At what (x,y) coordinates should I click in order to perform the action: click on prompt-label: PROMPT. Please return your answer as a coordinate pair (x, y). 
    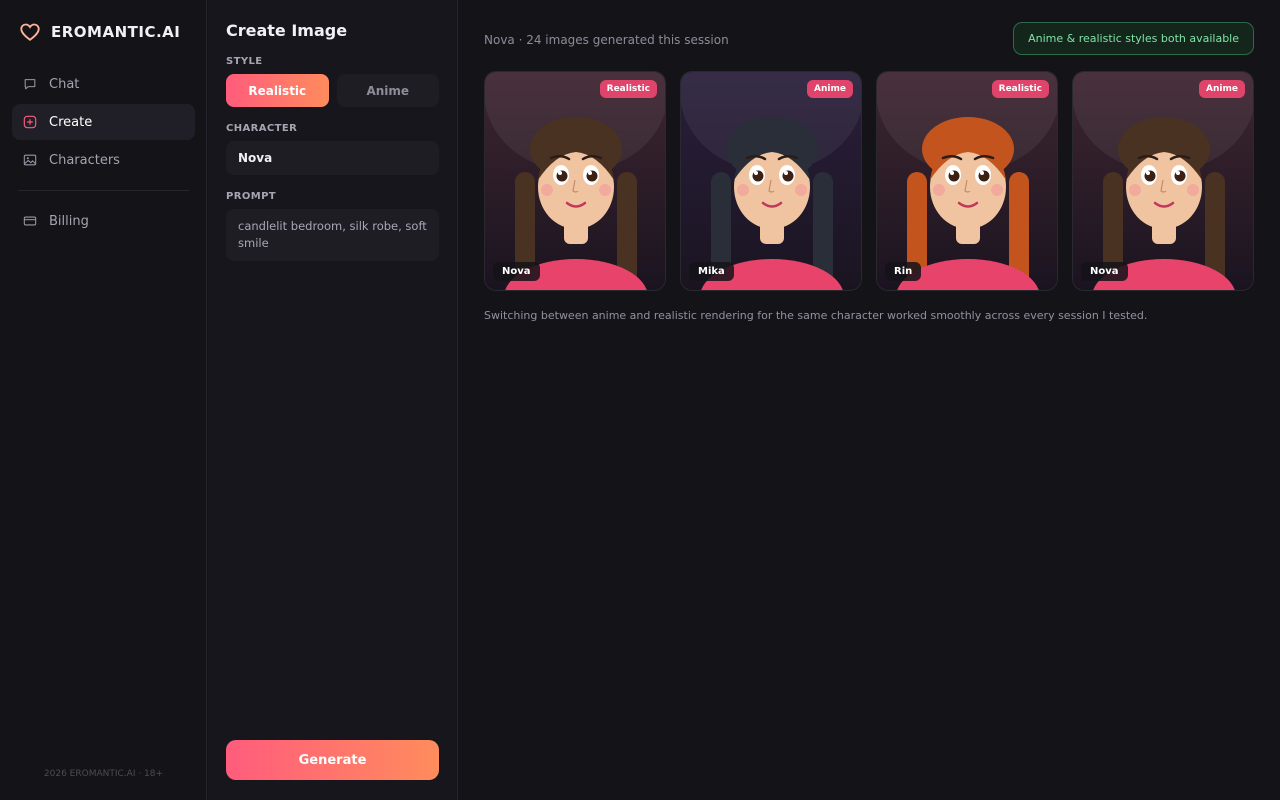
    Looking at the image, I should click on (251, 196).